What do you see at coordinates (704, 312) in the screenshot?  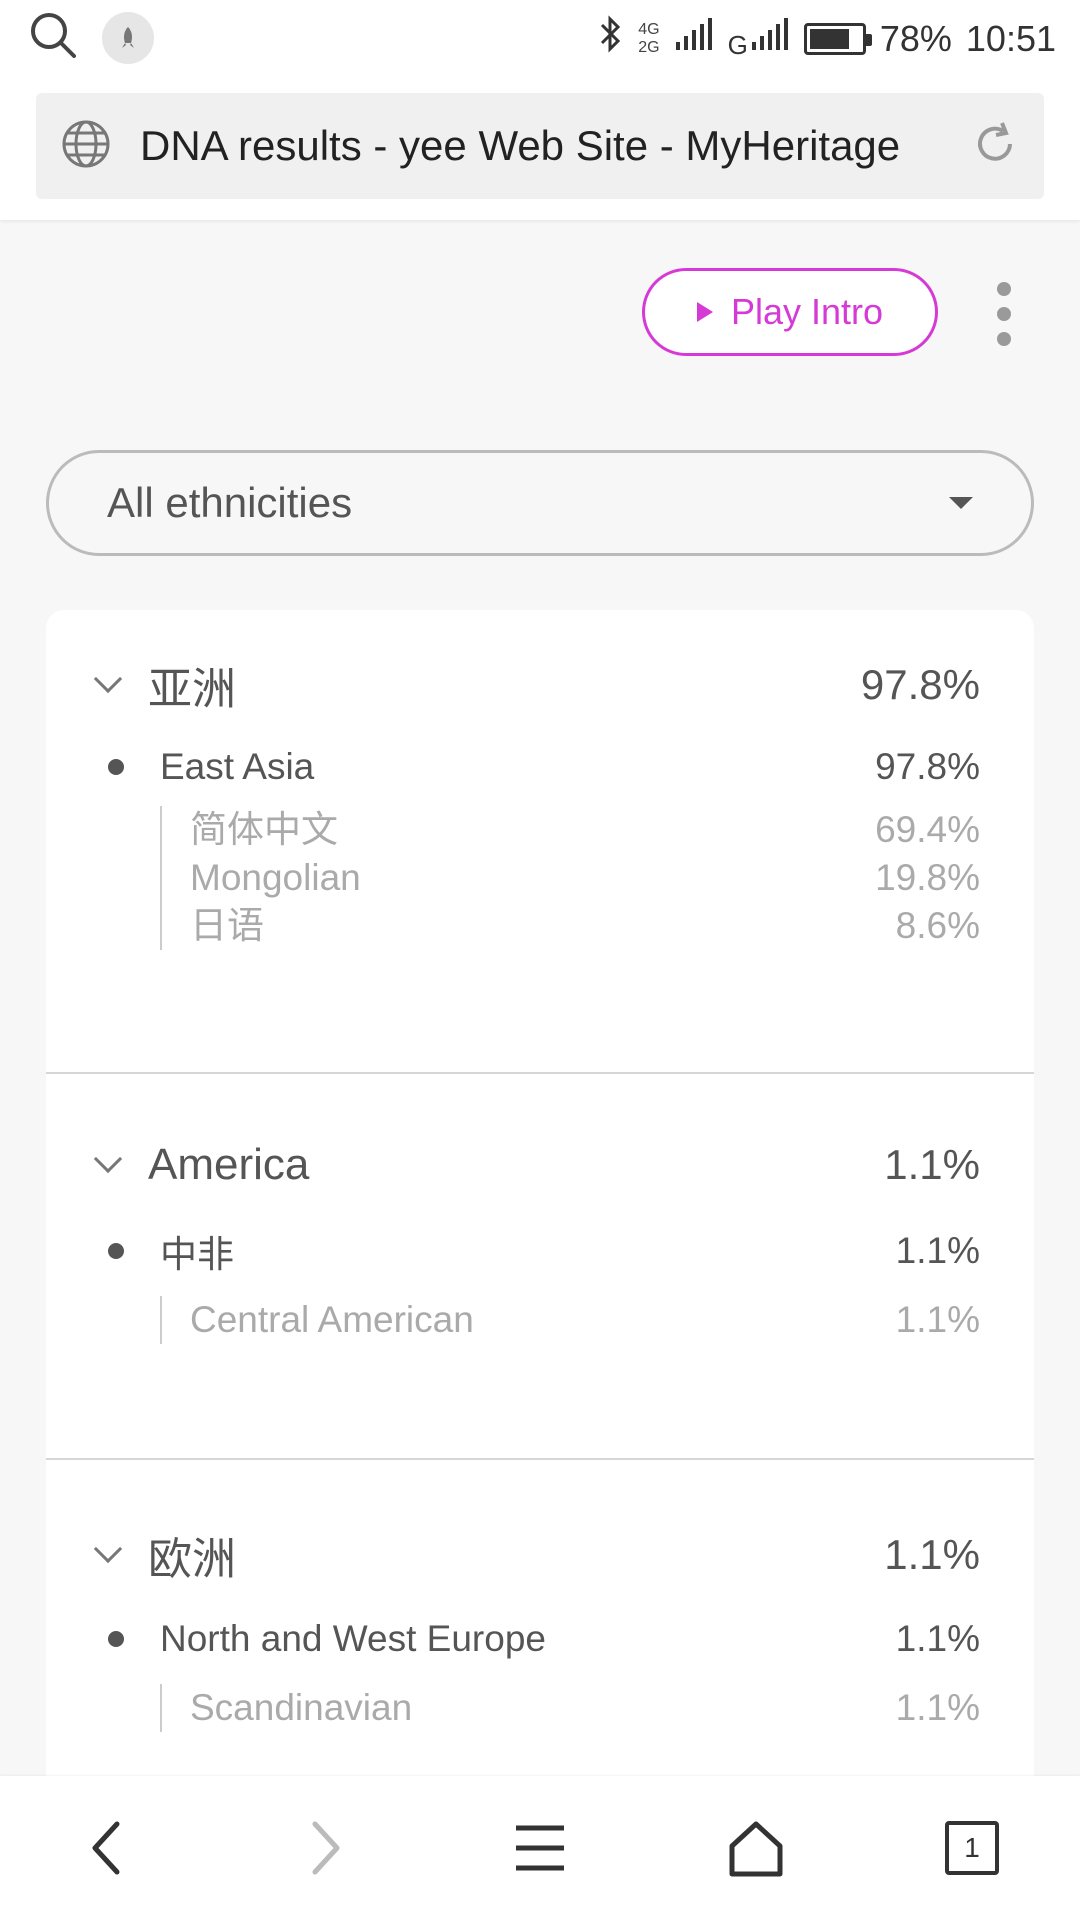 I see `play-icon` at bounding box center [704, 312].